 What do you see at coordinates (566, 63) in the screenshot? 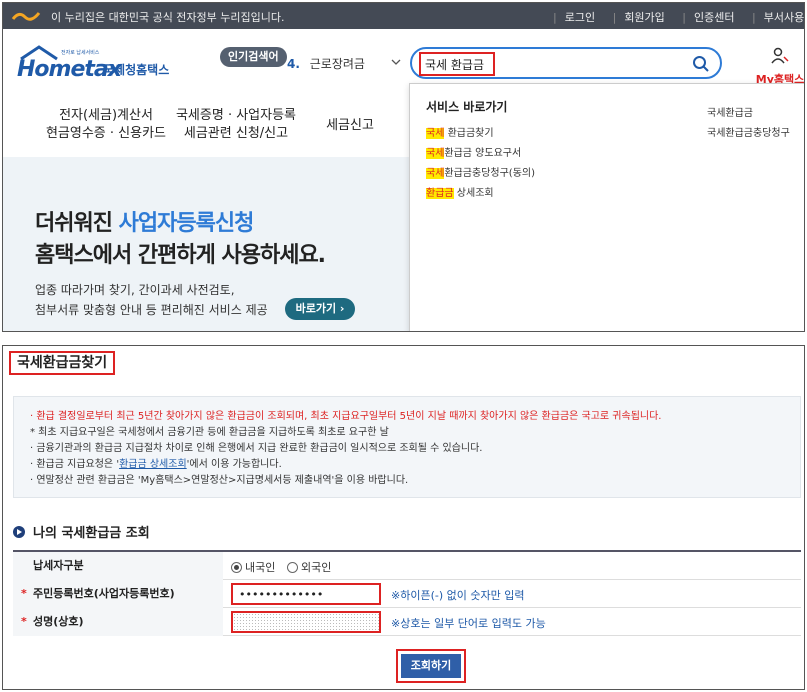
I see `search-box` at bounding box center [566, 63].